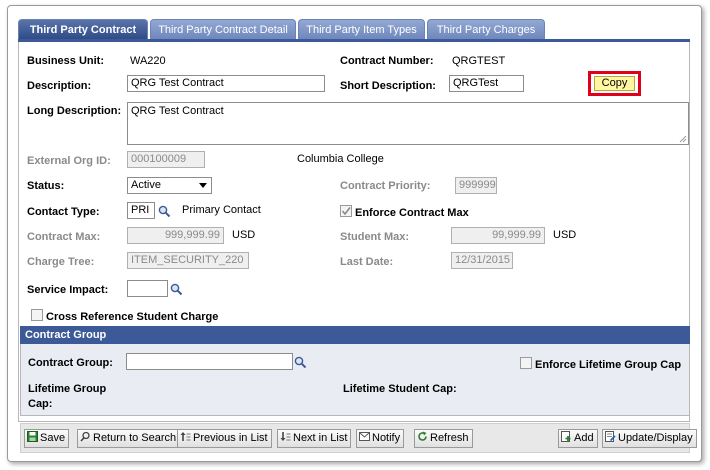 The width and height of the screenshot is (710, 470). I want to click on description-label: Description:, so click(59, 86).